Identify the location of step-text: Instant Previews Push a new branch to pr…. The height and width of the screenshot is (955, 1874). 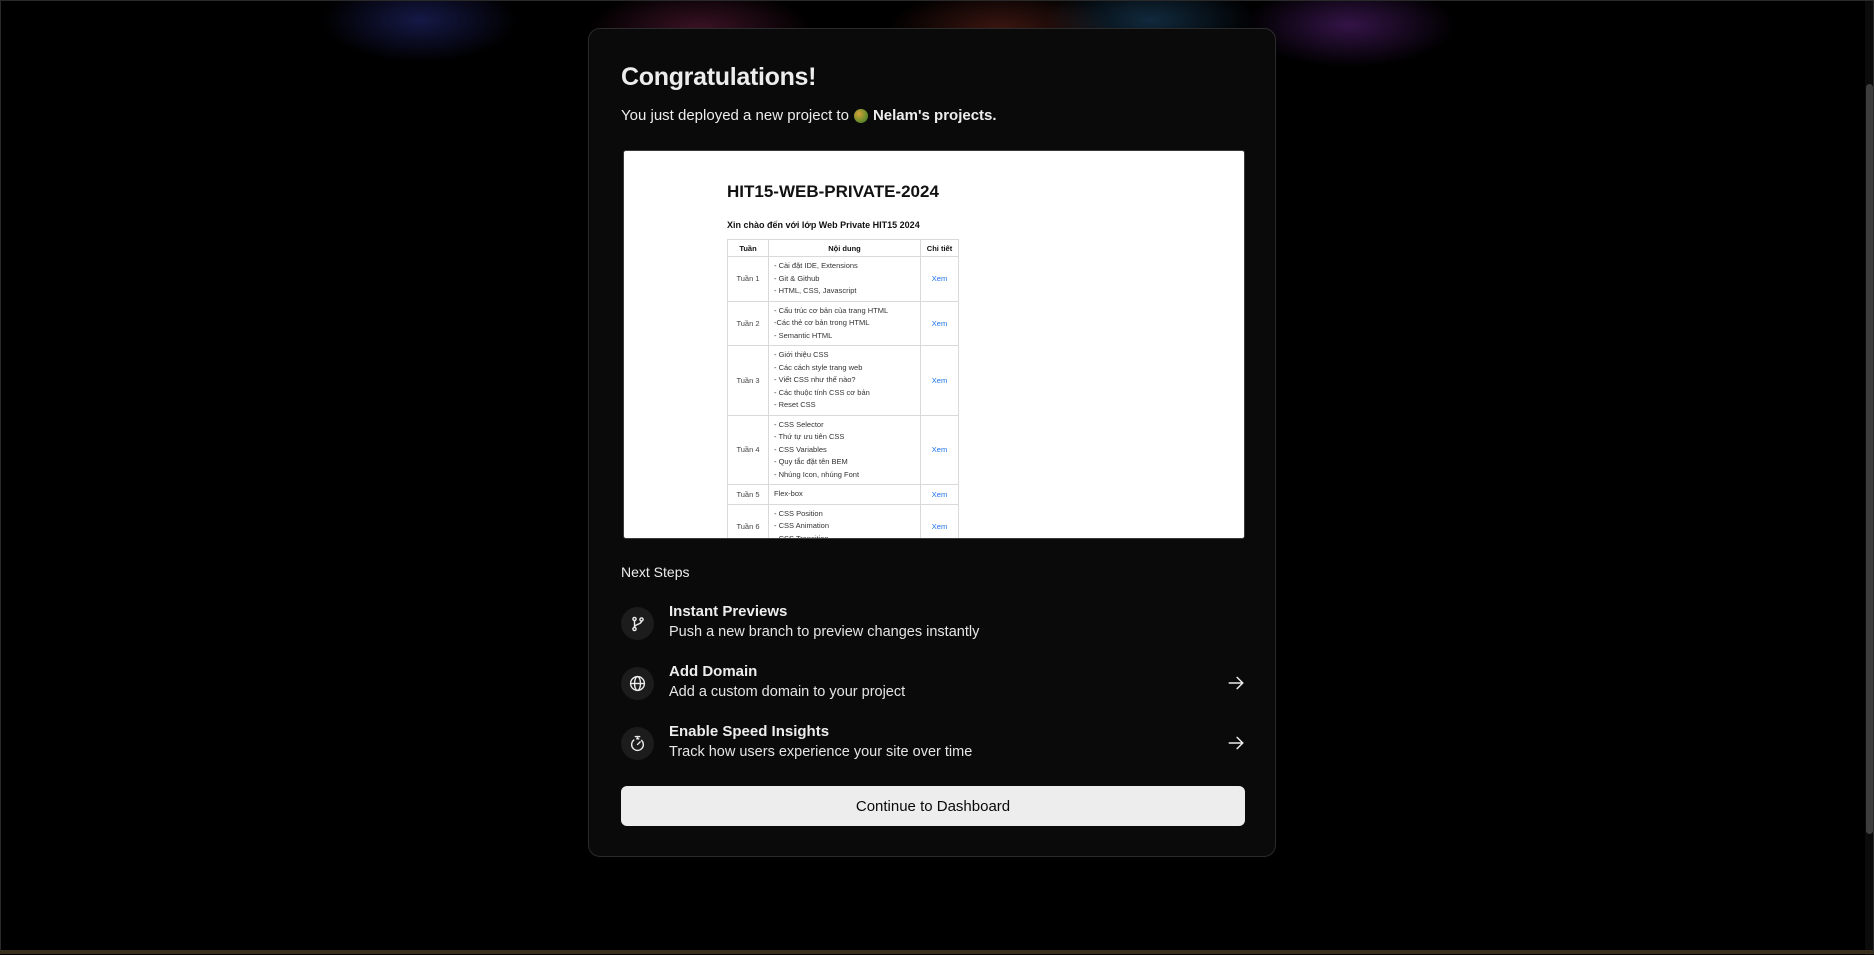
(824, 622).